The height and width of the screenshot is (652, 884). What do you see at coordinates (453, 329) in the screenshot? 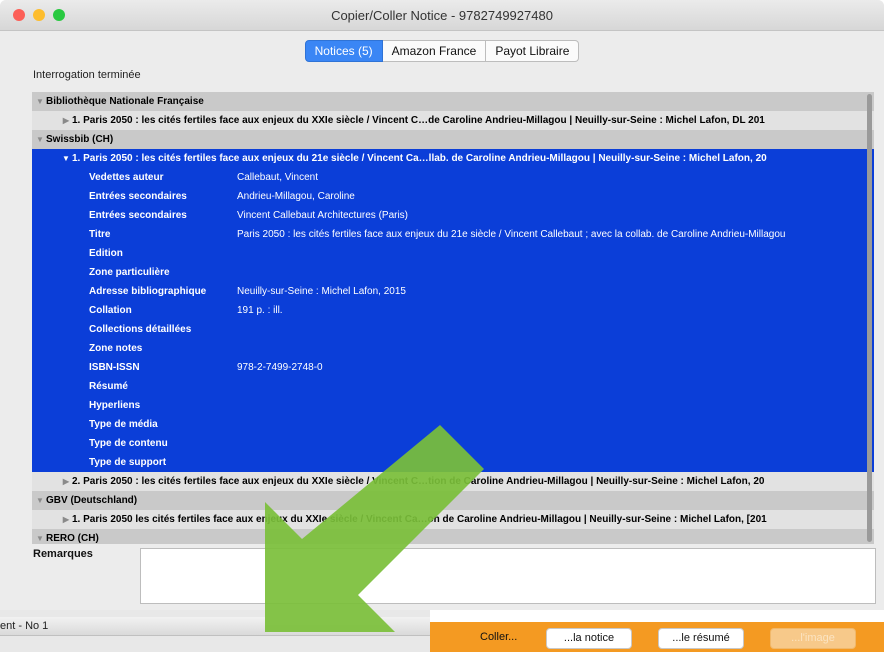
I see `notice-field-row: Collections détaillées` at bounding box center [453, 329].